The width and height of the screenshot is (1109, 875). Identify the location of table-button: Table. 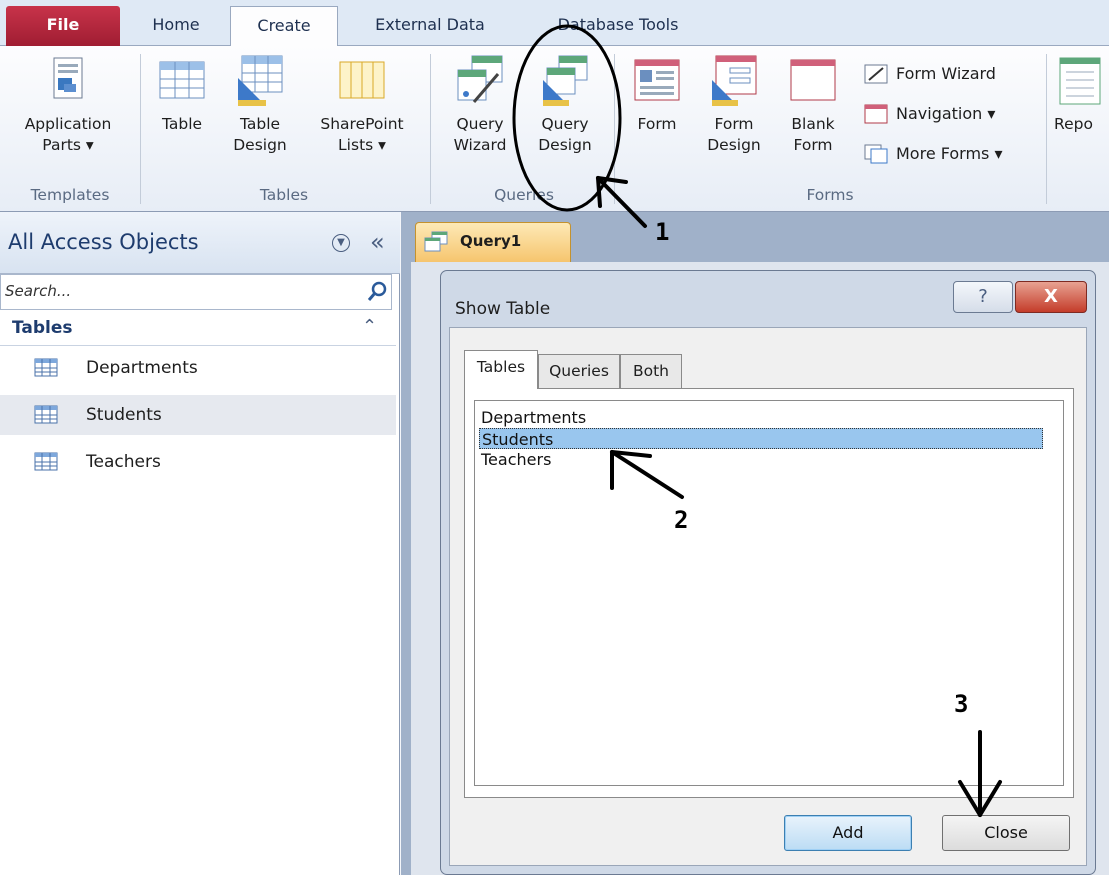
(182, 94).